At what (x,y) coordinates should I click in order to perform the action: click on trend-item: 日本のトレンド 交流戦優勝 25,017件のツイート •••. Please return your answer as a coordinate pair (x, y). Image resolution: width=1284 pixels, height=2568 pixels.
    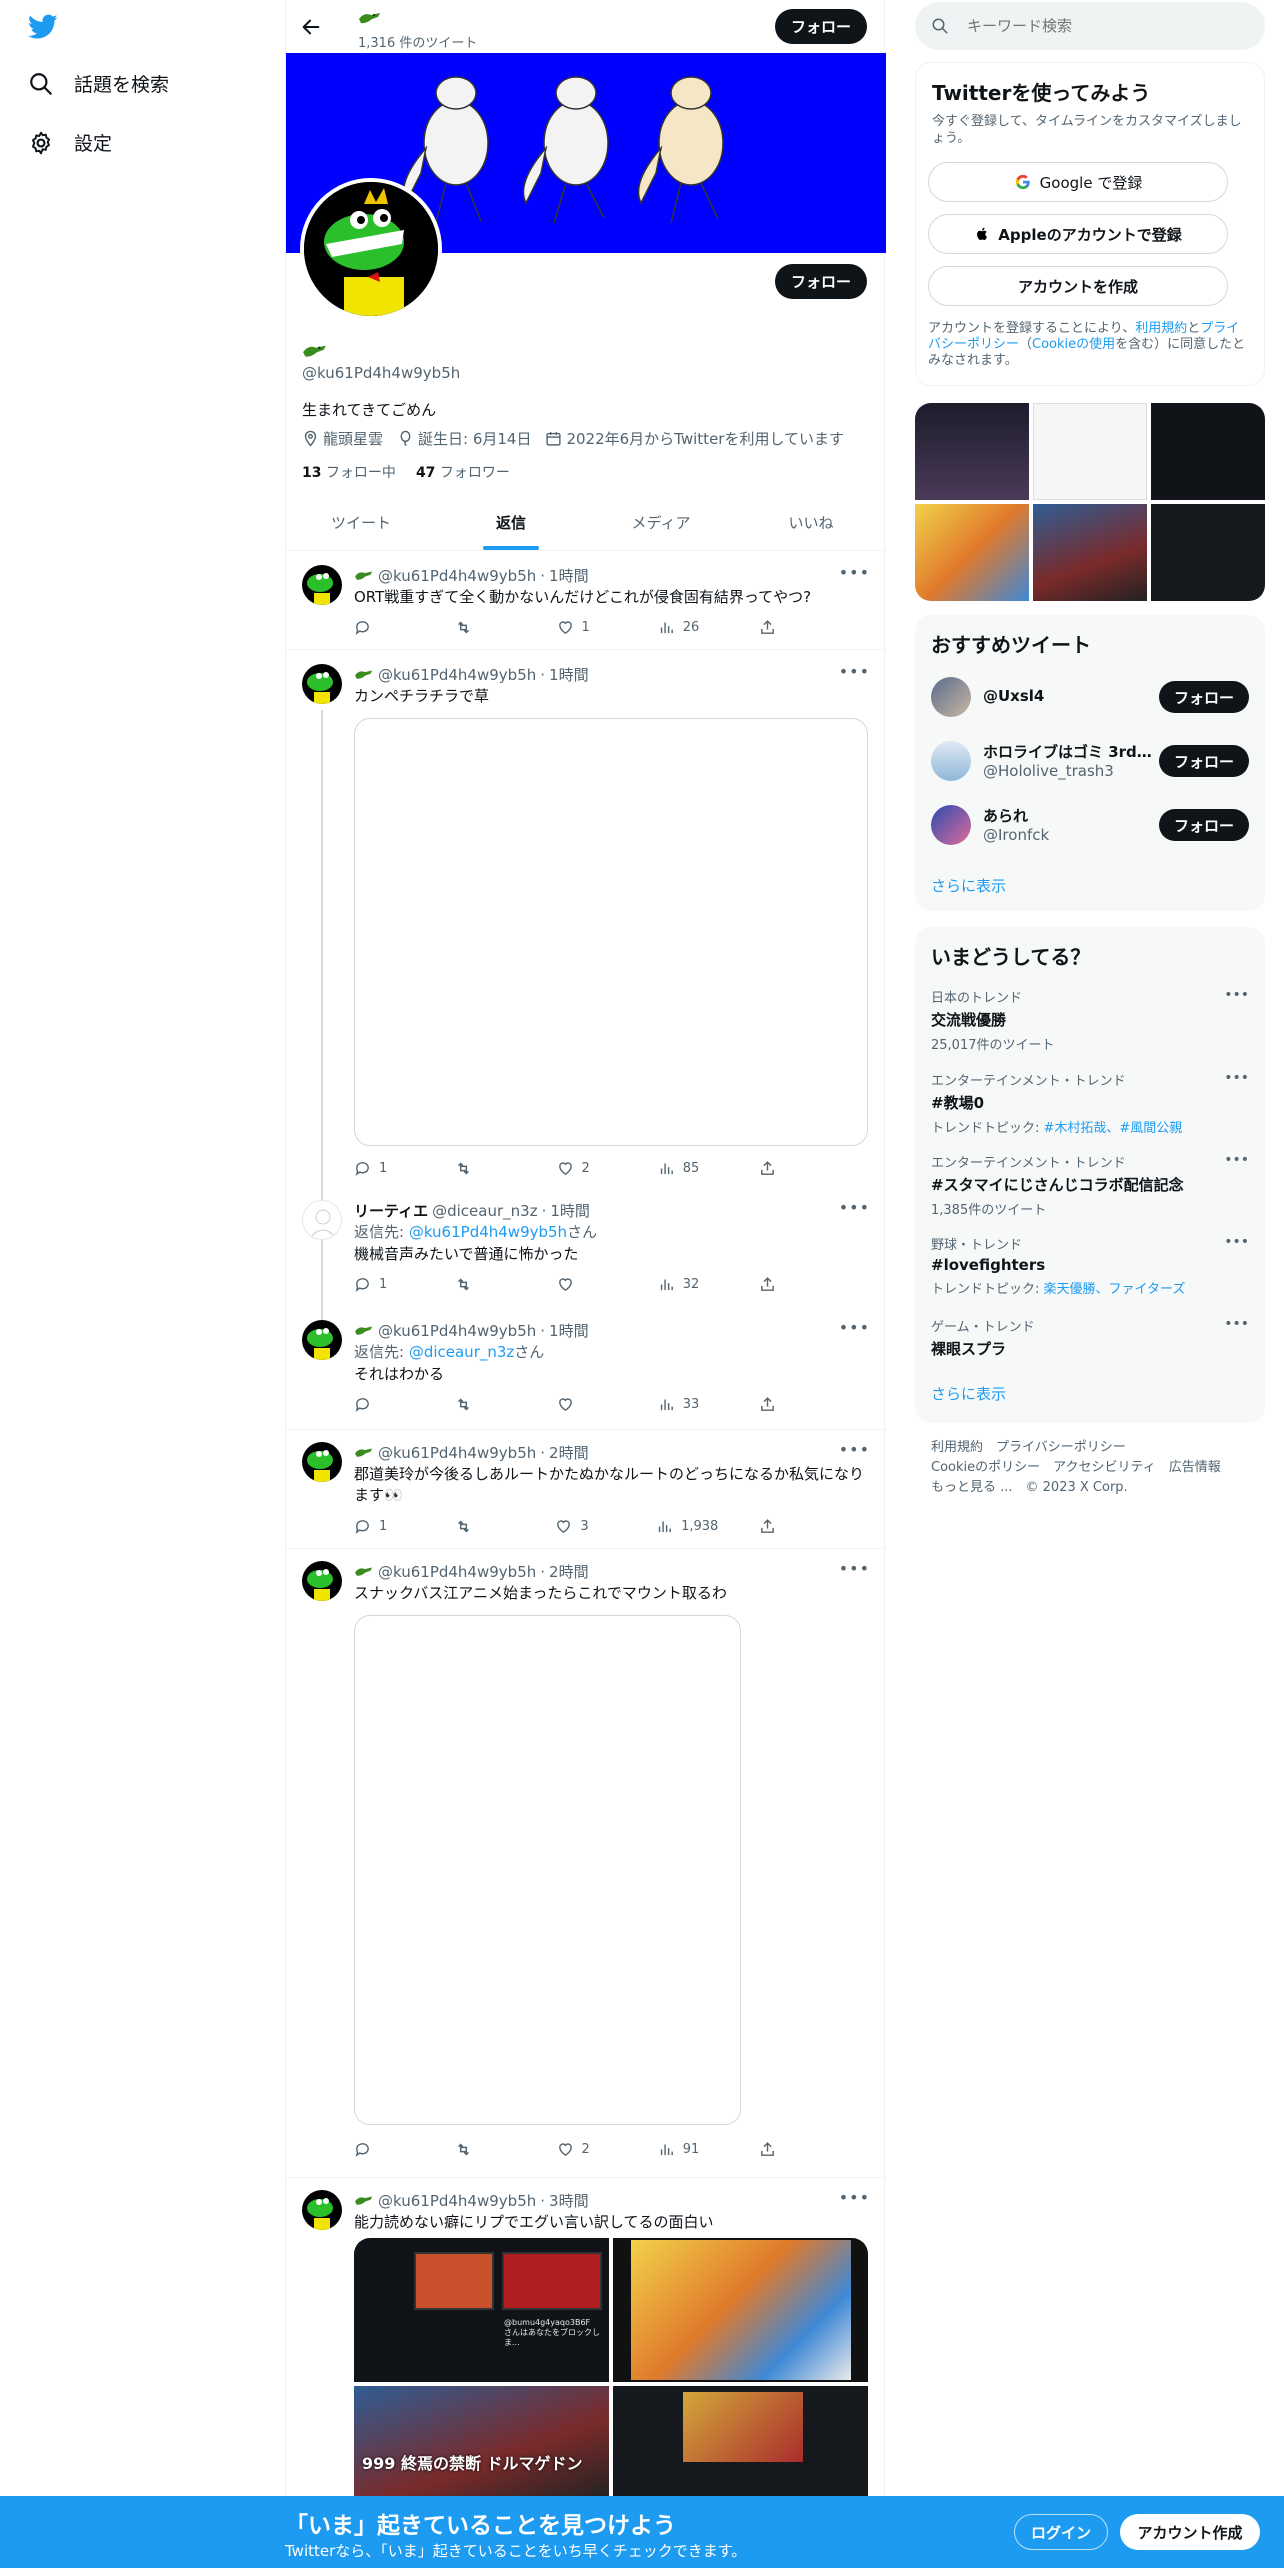
    Looking at the image, I should click on (1090, 1020).